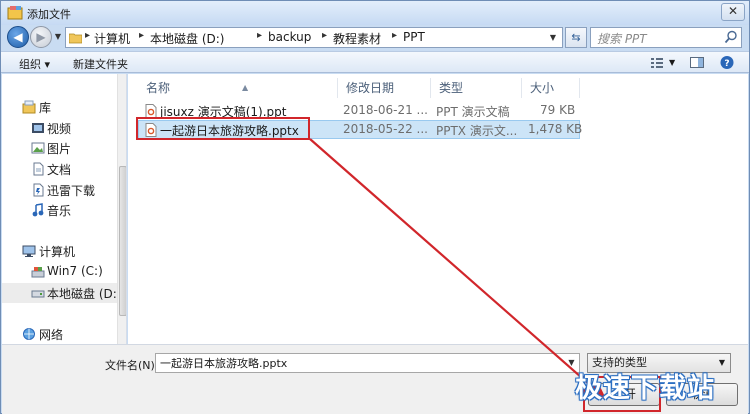 The width and height of the screenshot is (750, 414). What do you see at coordinates (666, 37) in the screenshot?
I see `search-box: 搜索 PPT` at bounding box center [666, 37].